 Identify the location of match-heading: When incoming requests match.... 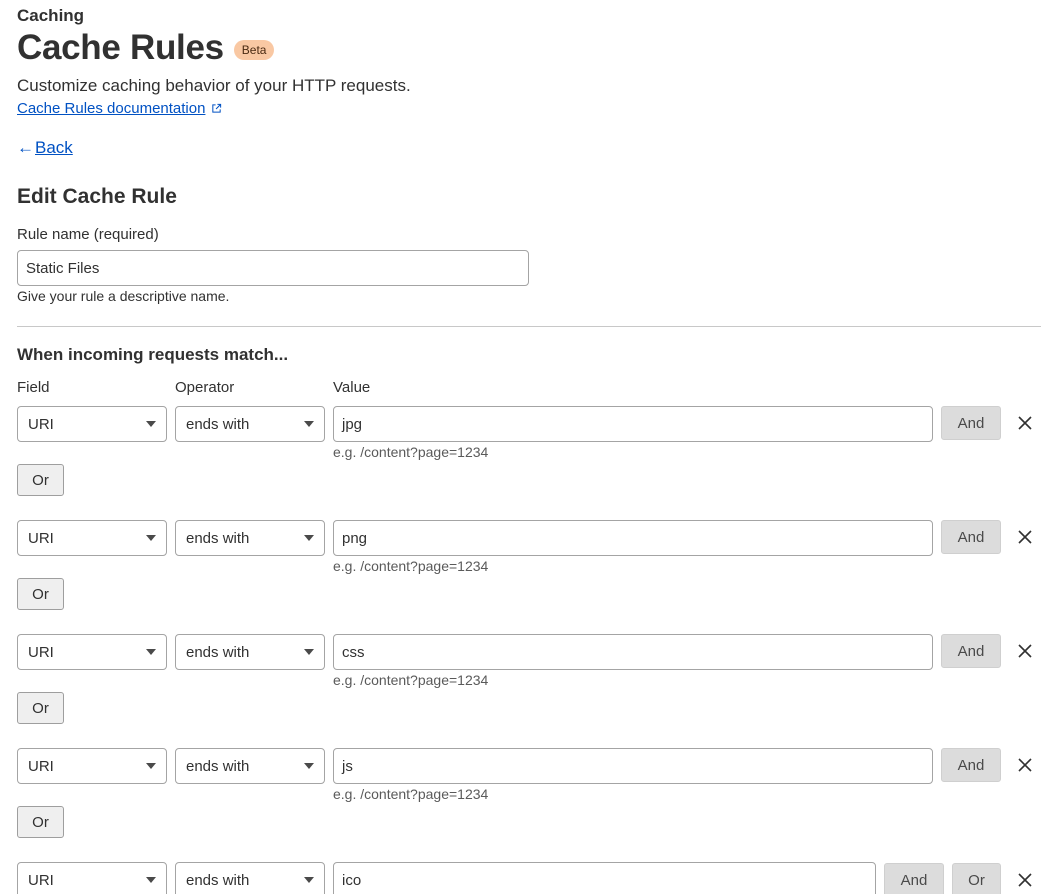
(153, 354).